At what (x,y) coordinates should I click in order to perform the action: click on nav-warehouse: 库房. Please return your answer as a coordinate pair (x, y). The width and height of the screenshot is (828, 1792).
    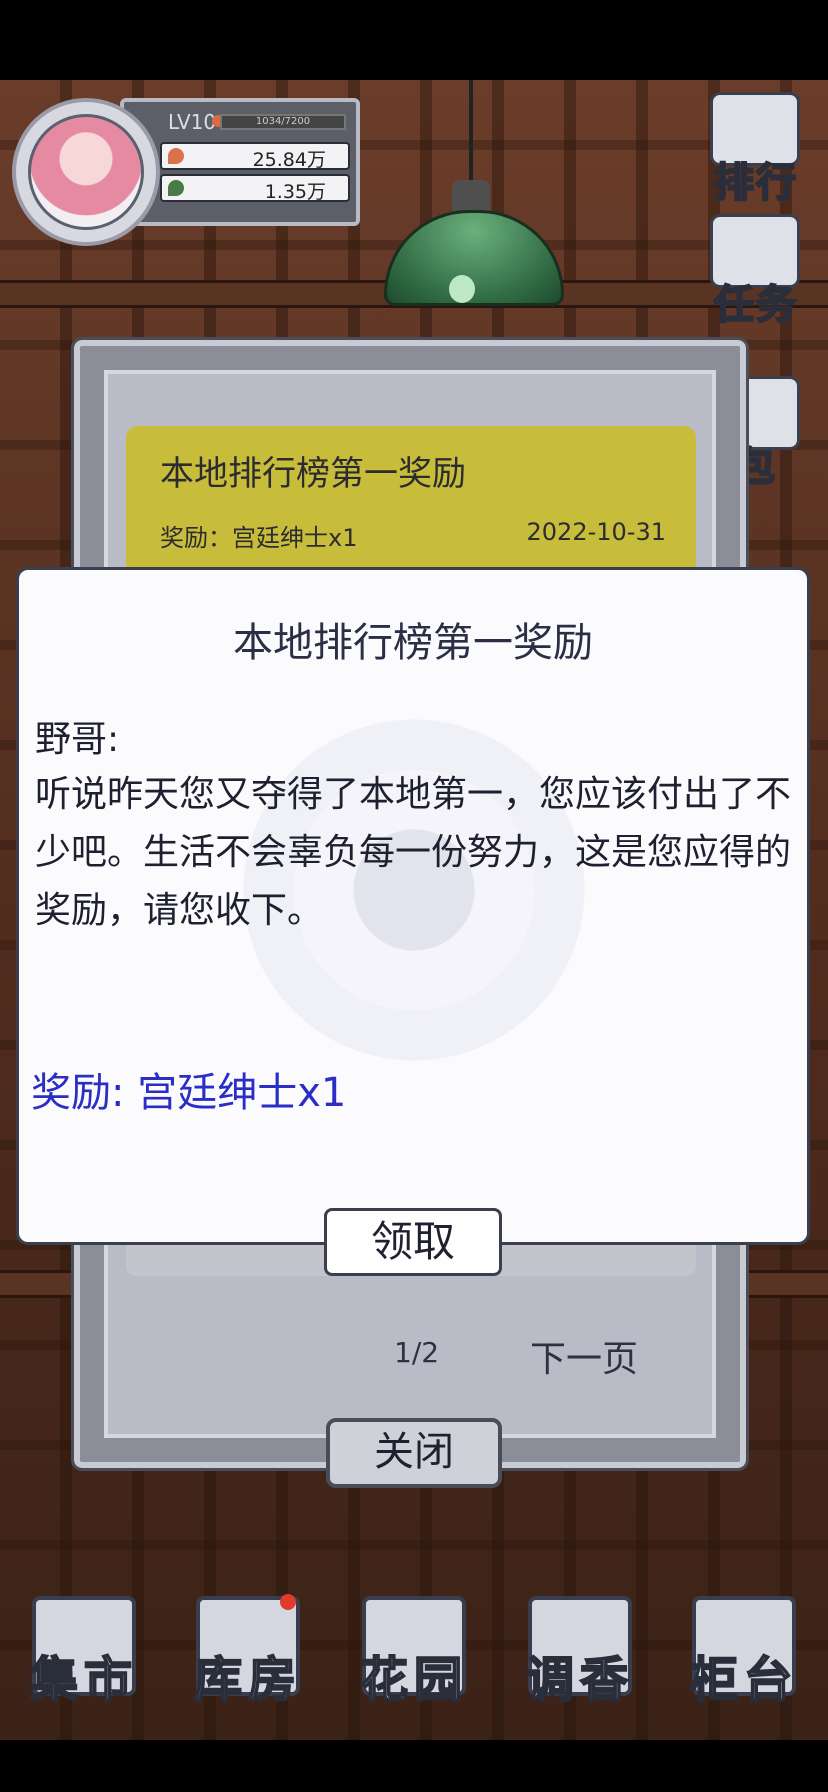
    Looking at the image, I should click on (248, 1663).